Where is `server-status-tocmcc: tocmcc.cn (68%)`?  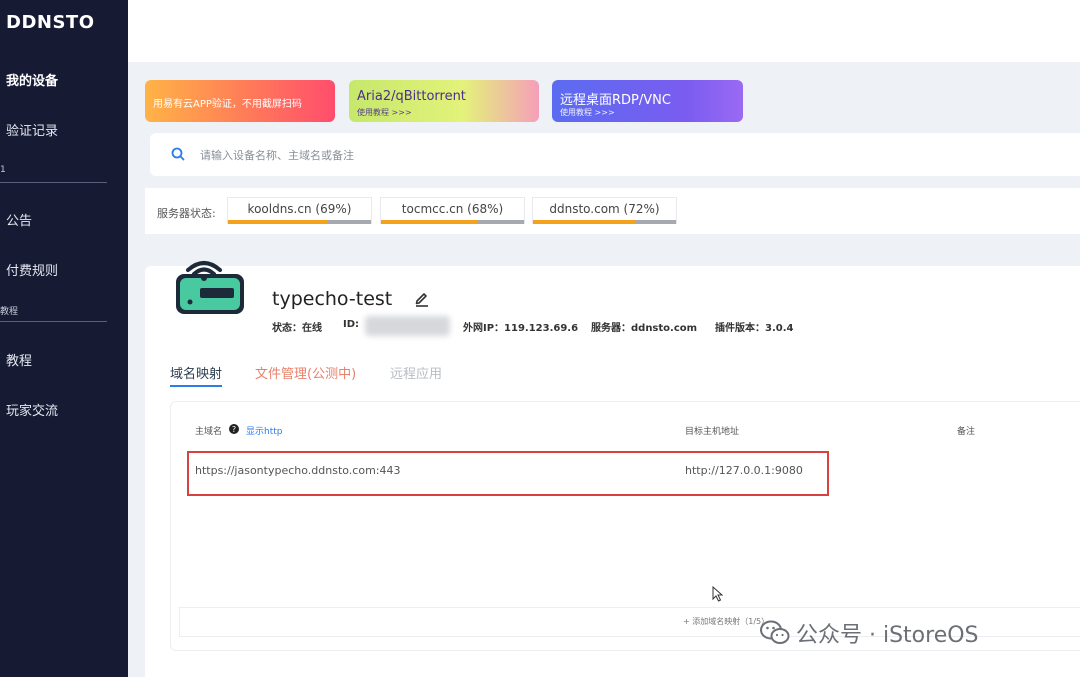 server-status-tocmcc: tocmcc.cn (68%) is located at coordinates (452, 210).